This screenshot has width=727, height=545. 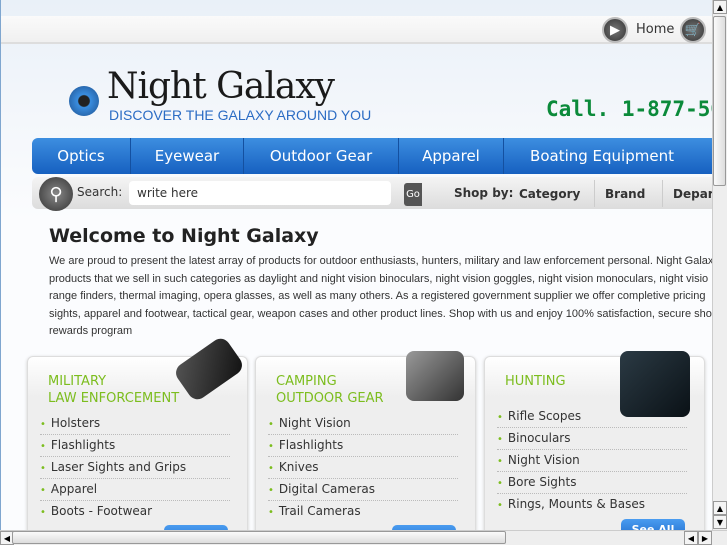 What do you see at coordinates (184, 236) in the screenshot?
I see `welcome-title: Welcome to Night Galaxy` at bounding box center [184, 236].